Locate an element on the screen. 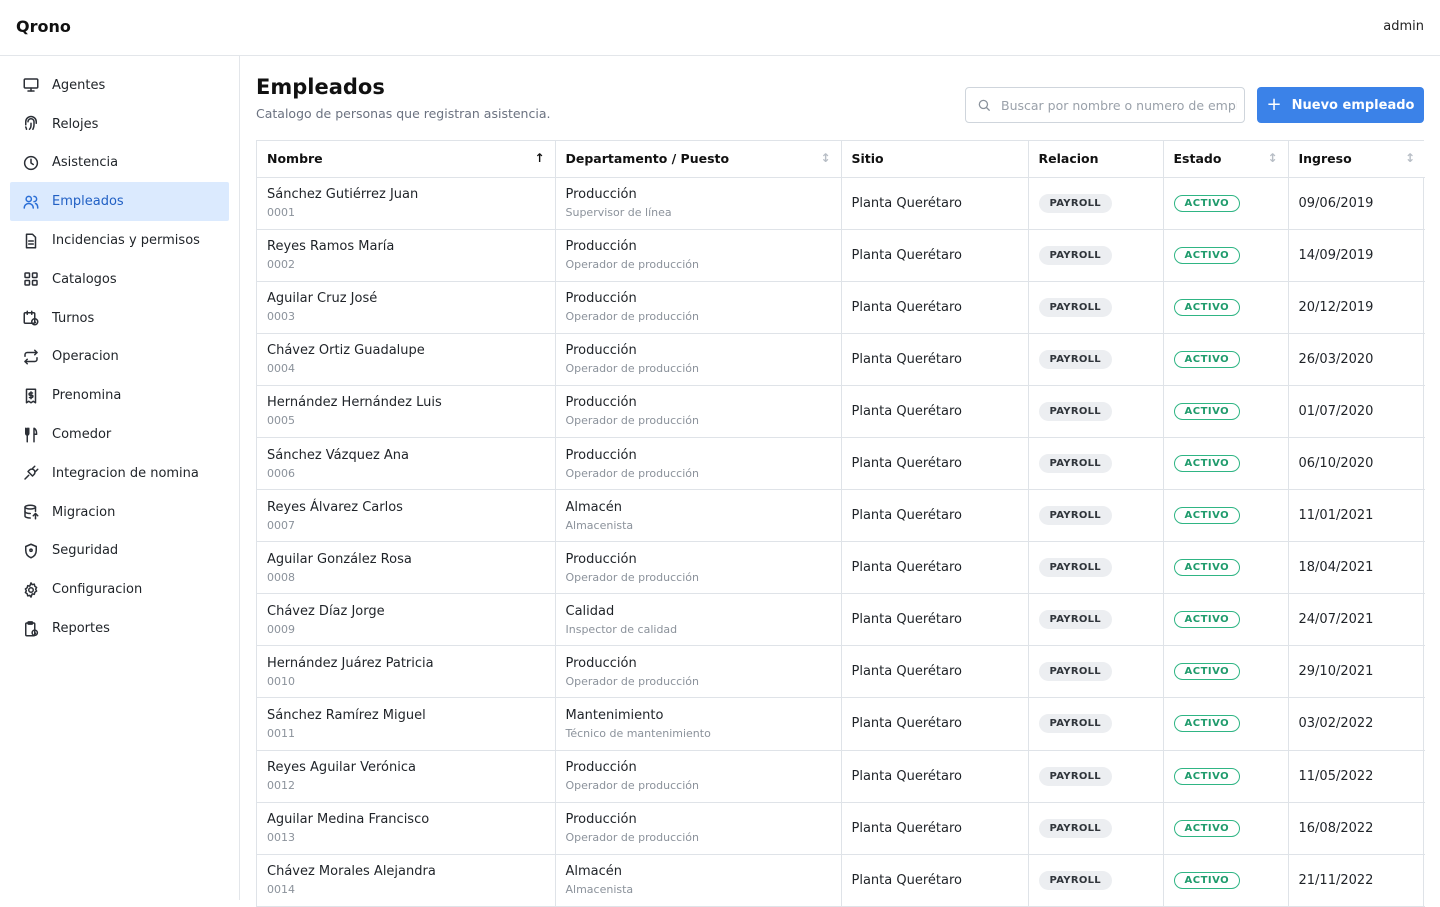  employee-number: 0005 is located at coordinates (281, 421).